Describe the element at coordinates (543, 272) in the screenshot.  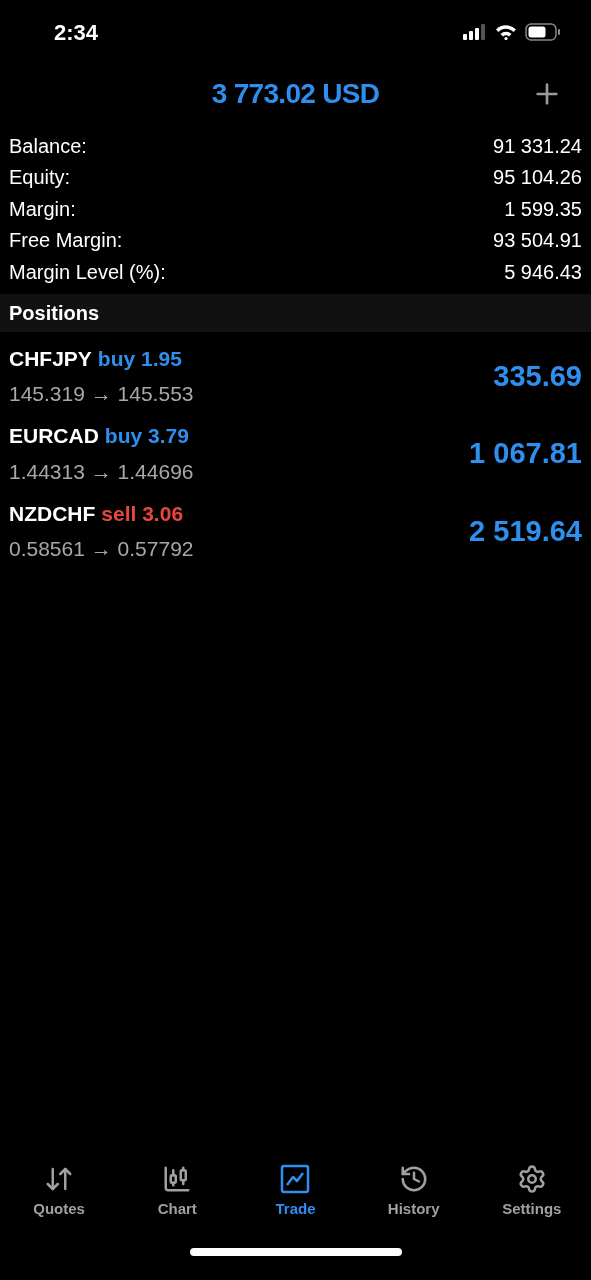
I see `summary-value: 5 946.43` at that location.